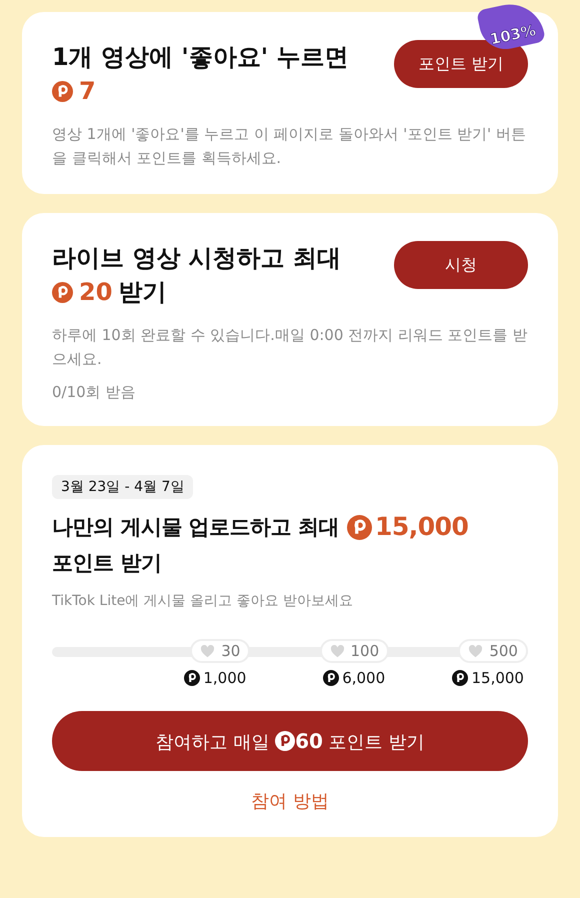  What do you see at coordinates (123, 487) in the screenshot?
I see `date-range-tag: 3월 23일 - 4월 7일` at bounding box center [123, 487].